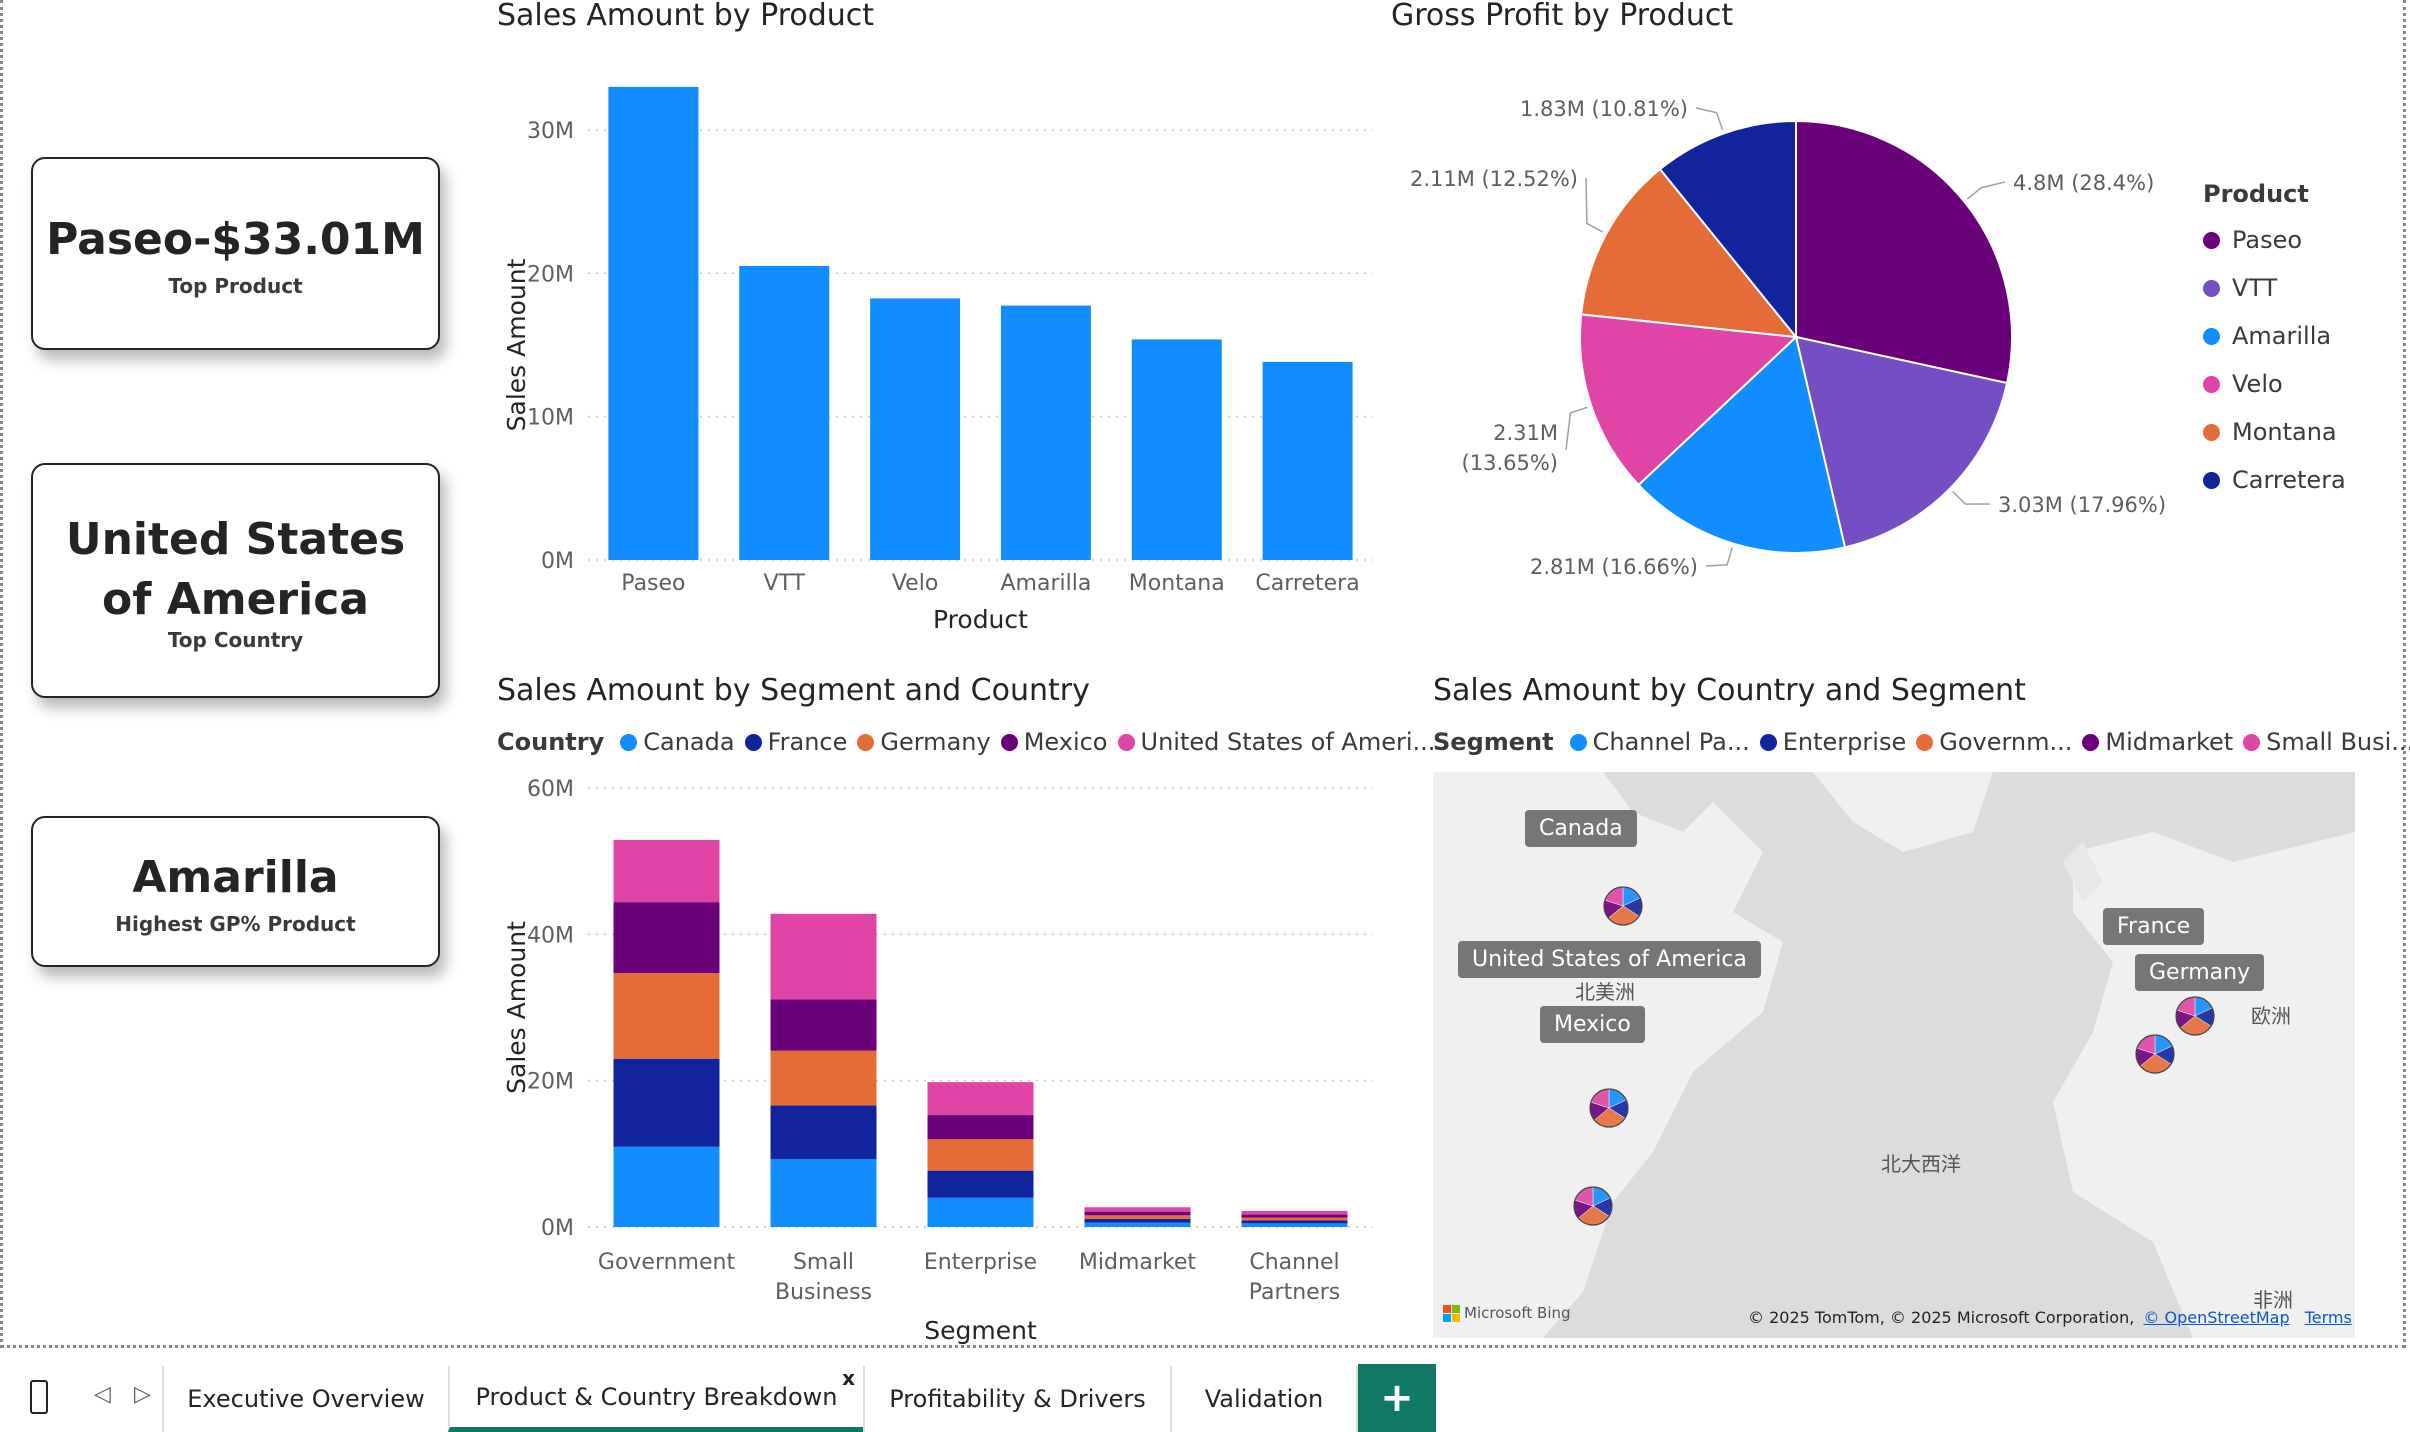  Describe the element at coordinates (807, 742) in the screenshot. I see `legend-label: France` at that location.